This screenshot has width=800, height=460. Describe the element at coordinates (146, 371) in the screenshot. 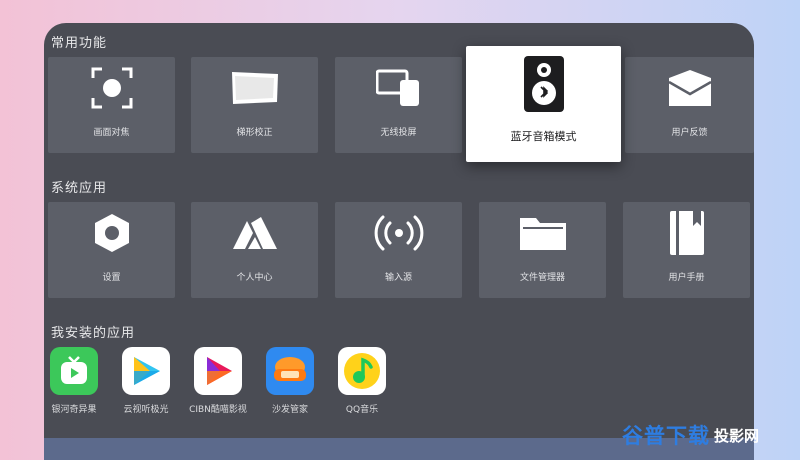

I see `yunshiting-jiguang-icon` at that location.